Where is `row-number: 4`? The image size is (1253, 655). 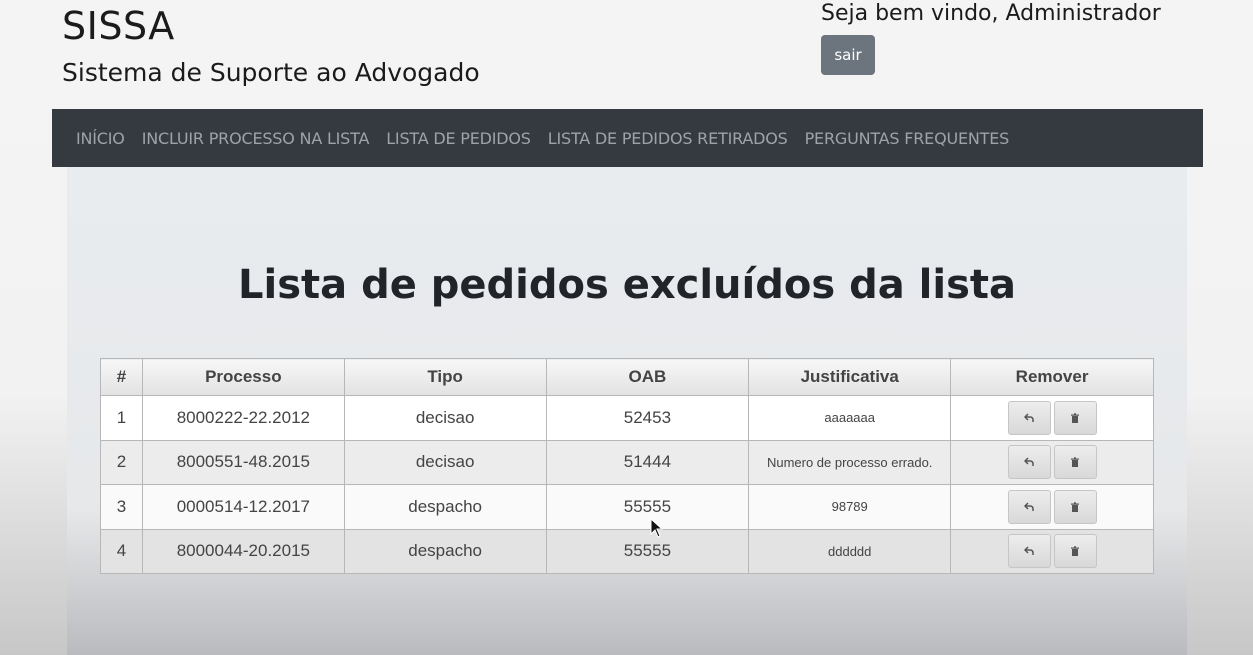 row-number: 4 is located at coordinates (121, 551).